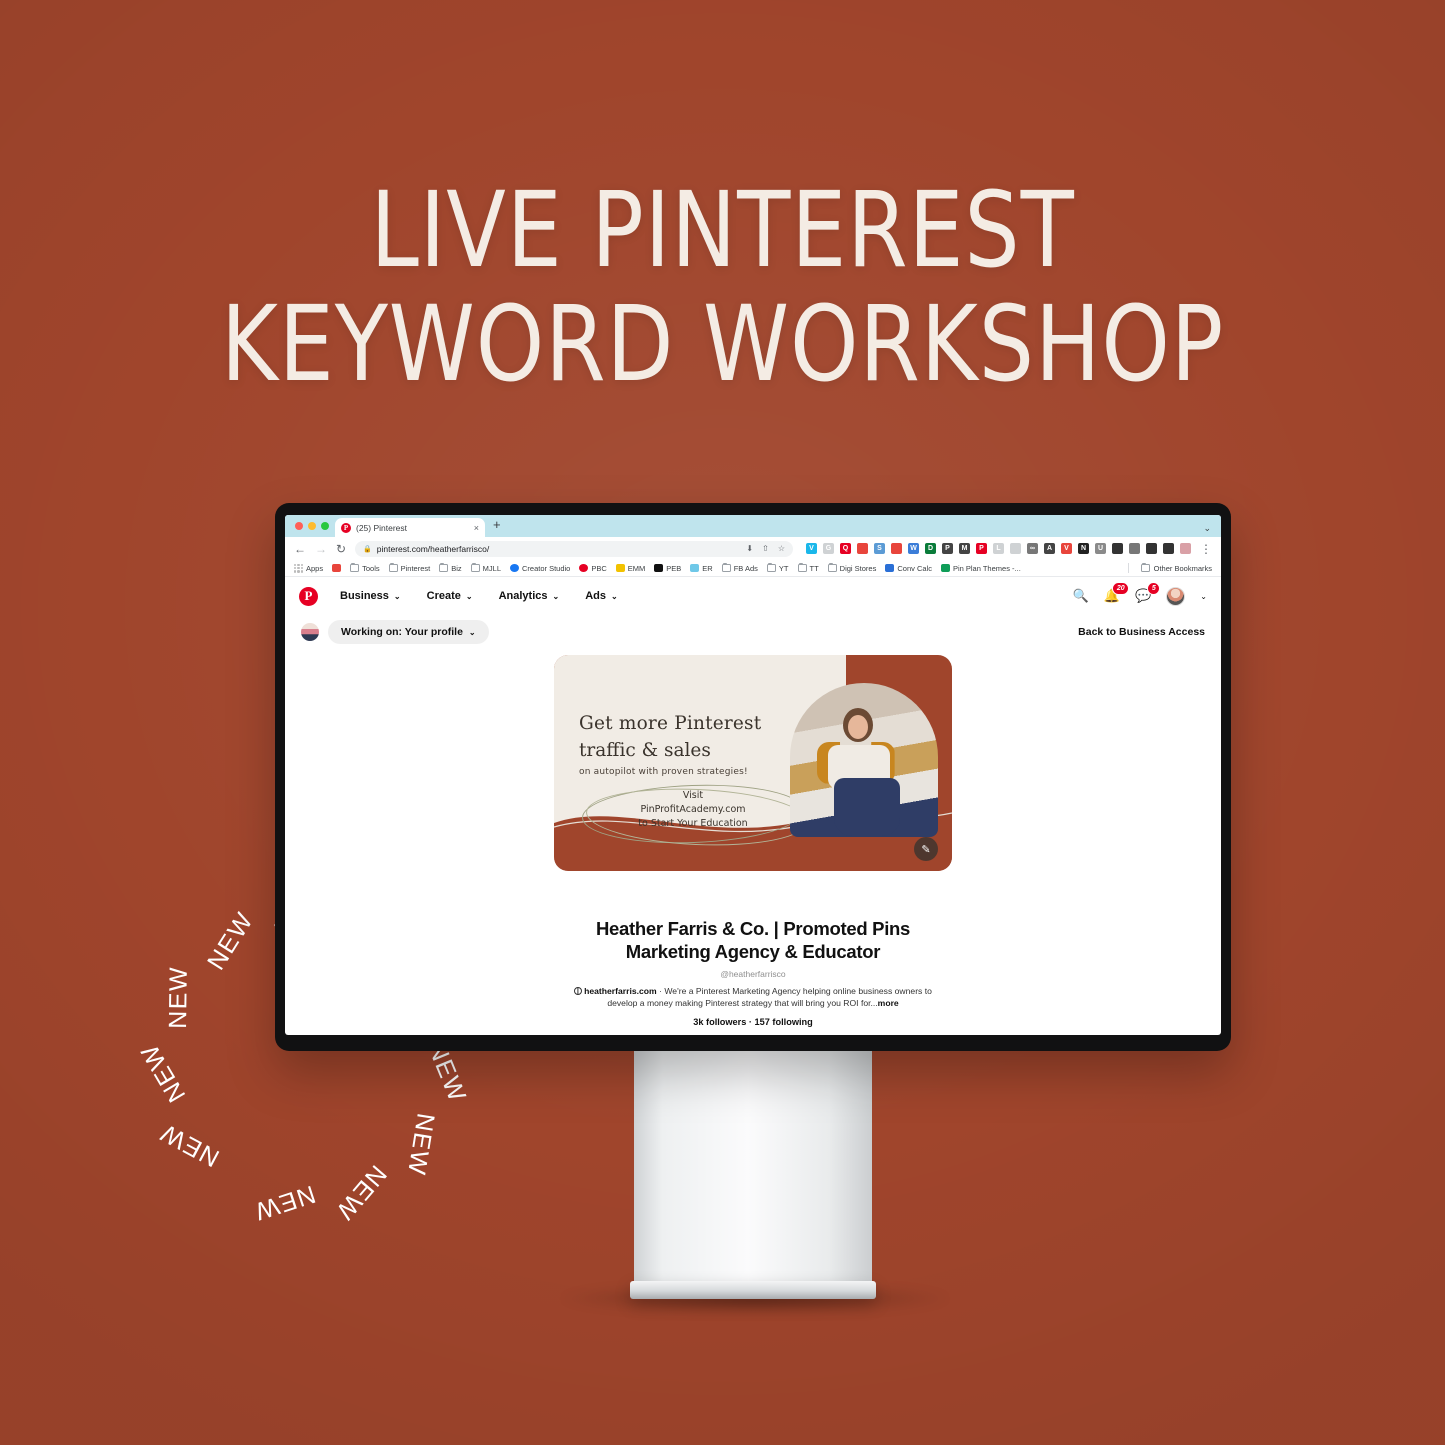  I want to click on profile-name-line-1: Heather Farris & Co. | Promoted Pins, so click(753, 928).